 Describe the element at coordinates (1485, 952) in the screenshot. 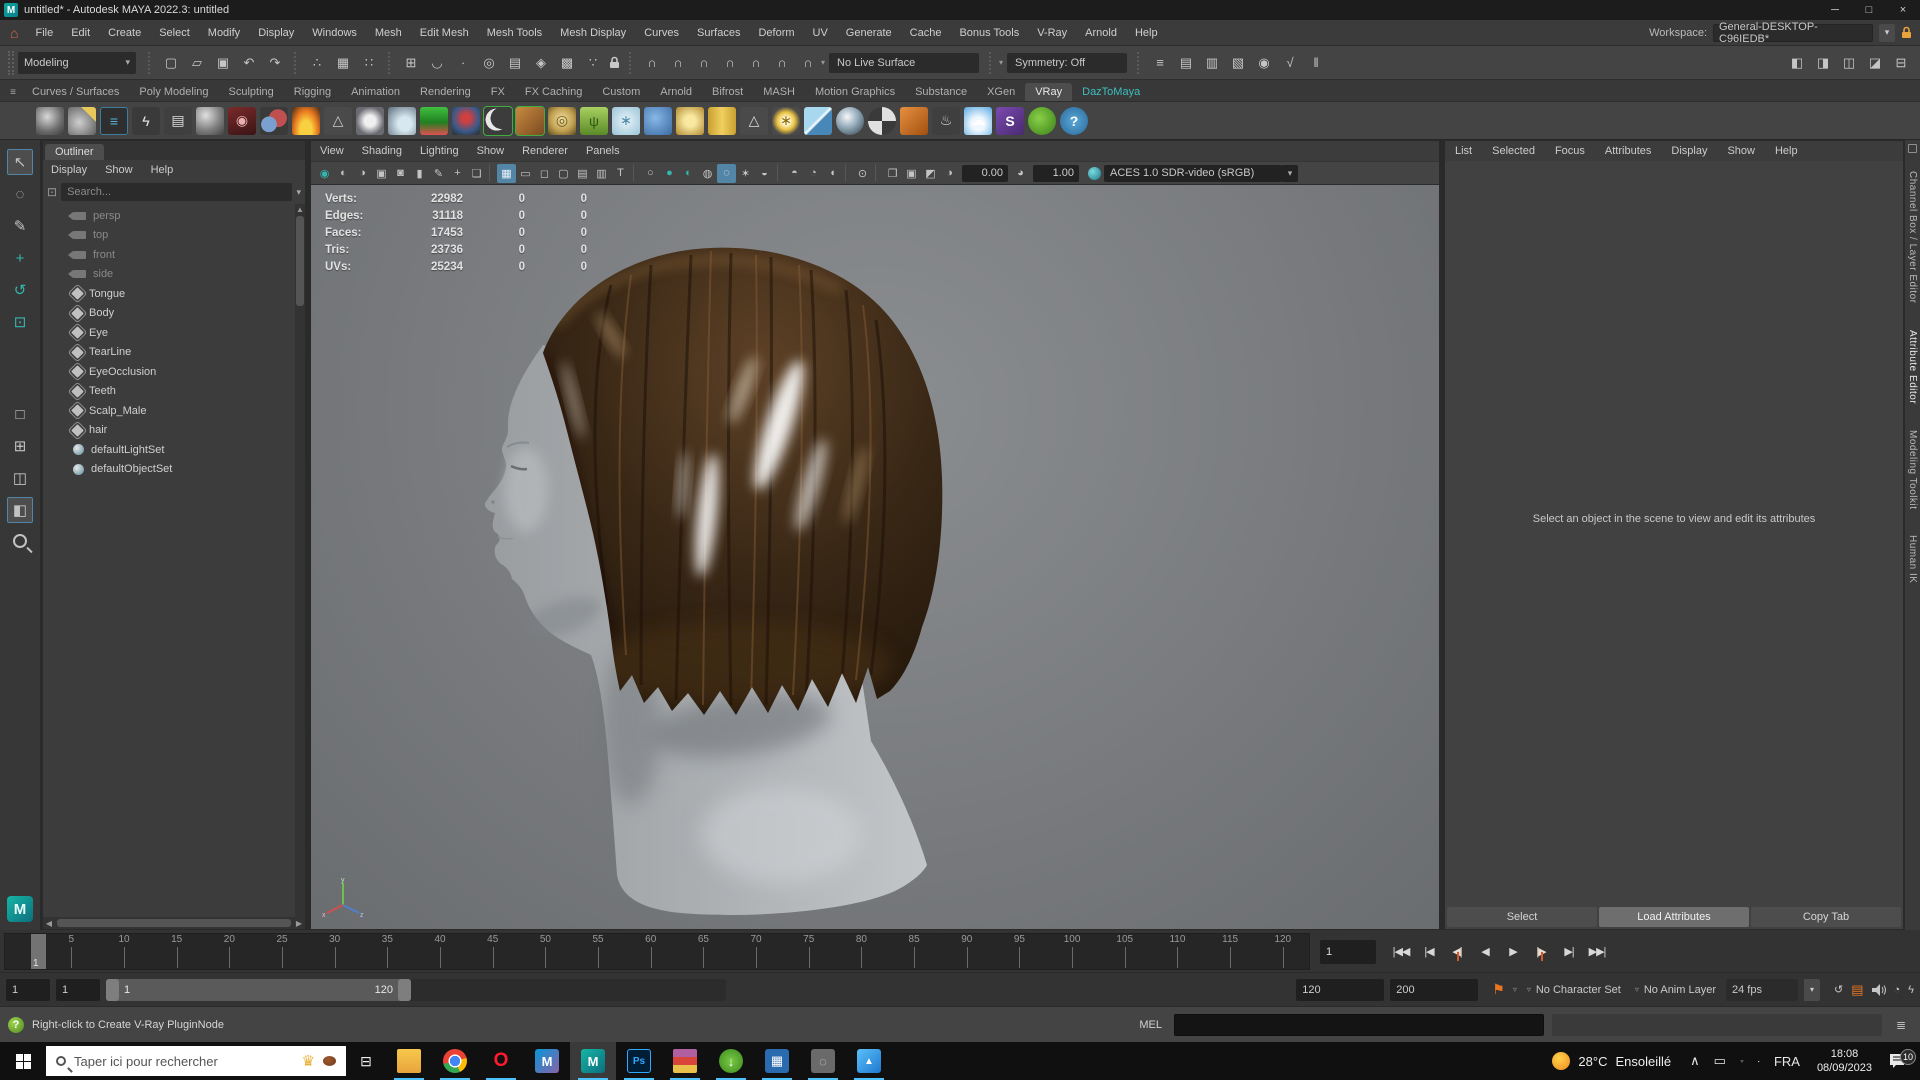

I see `play-backwards-button: ◀` at that location.